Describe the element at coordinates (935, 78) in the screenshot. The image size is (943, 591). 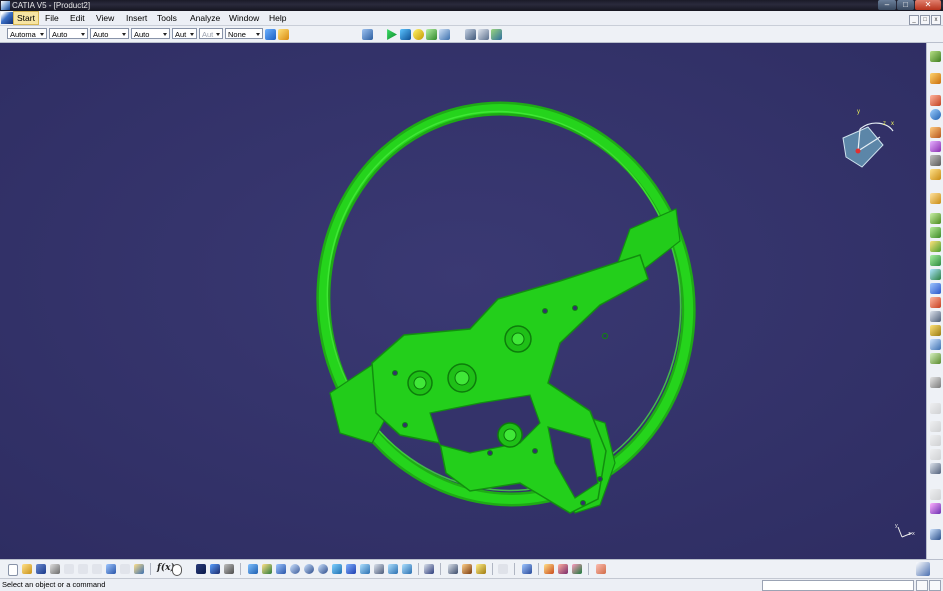
I see `new-component-icon` at that location.